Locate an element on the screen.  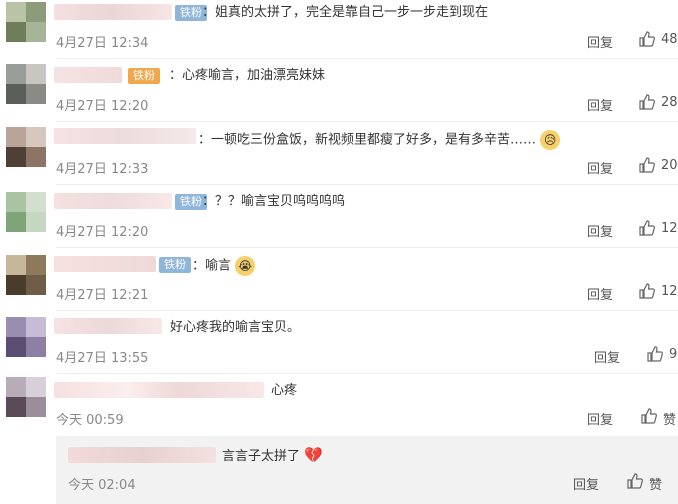
like-count: 20 is located at coordinates (669, 165).